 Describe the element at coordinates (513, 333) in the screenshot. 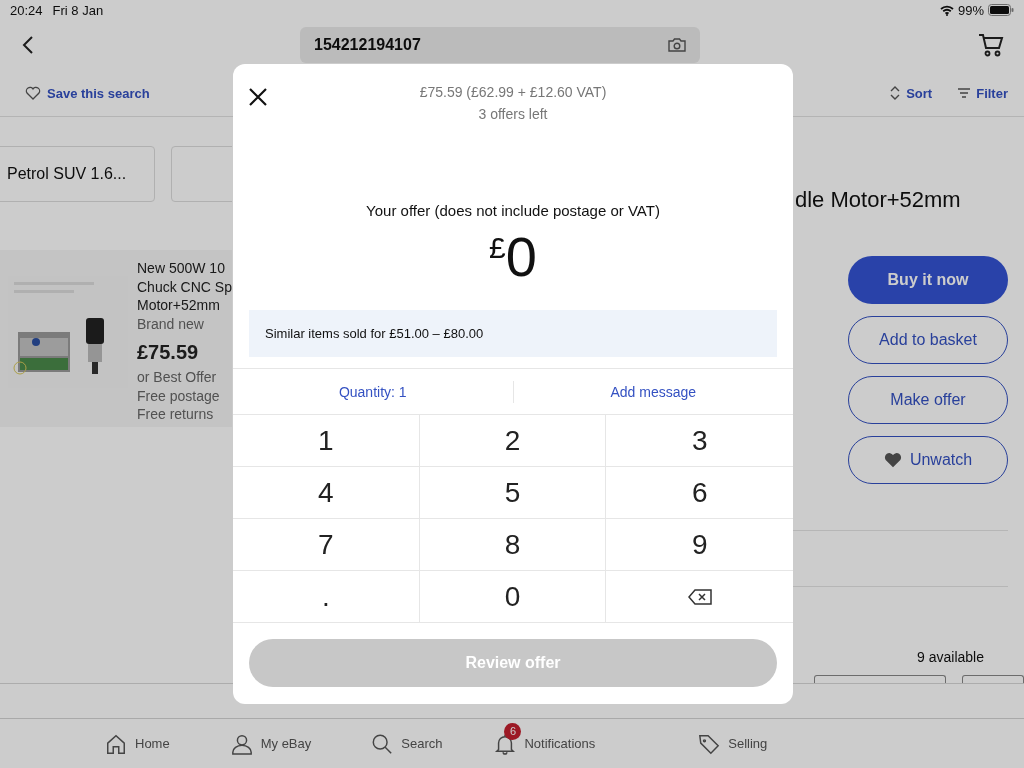

I see `similar-items-note: Similar items sold for £51.00 – £80.00` at that location.